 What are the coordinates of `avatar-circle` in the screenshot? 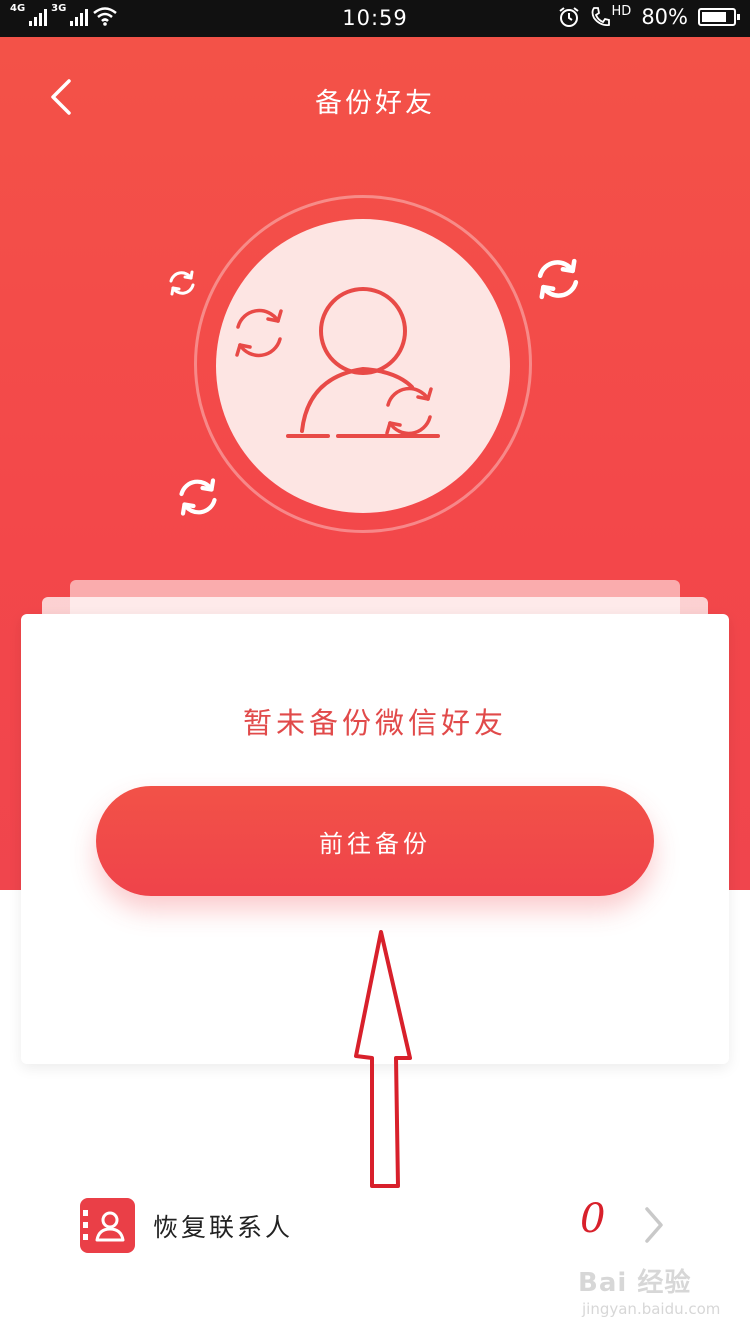 It's located at (363, 366).